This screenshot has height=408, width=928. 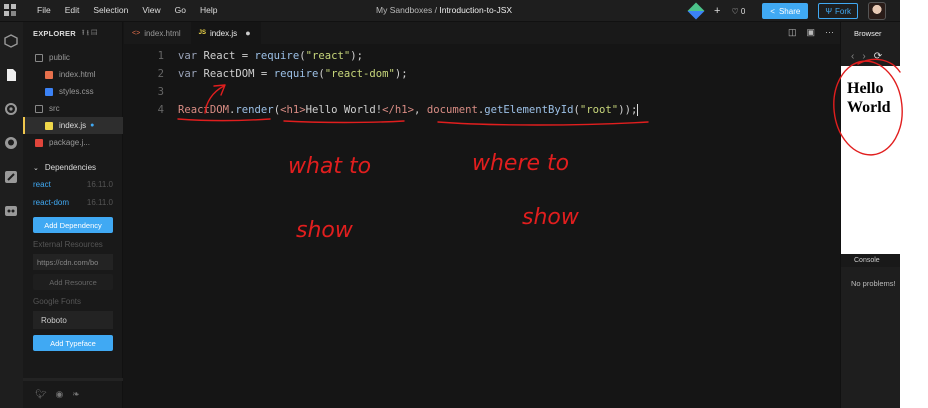 What do you see at coordinates (73, 202) in the screenshot?
I see `dependency-react-dom: react-dom 16.11.0` at bounding box center [73, 202].